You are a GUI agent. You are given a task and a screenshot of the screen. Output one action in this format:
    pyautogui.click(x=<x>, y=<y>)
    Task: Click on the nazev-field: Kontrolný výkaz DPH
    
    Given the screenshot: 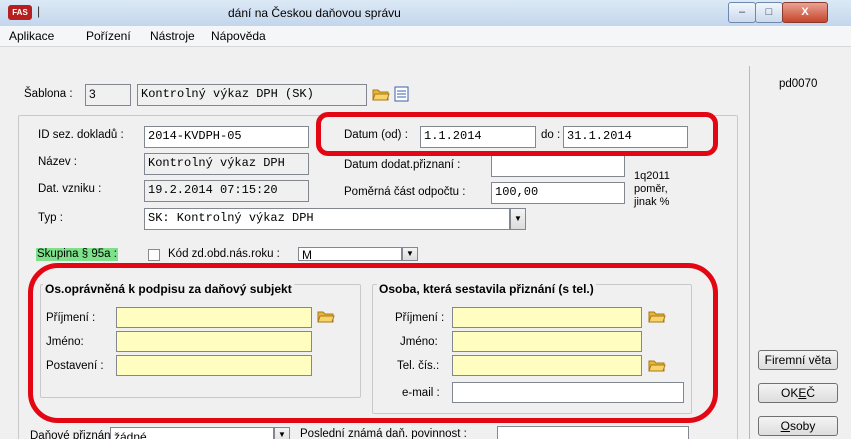 What is the action you would take?
    pyautogui.click(x=226, y=164)
    